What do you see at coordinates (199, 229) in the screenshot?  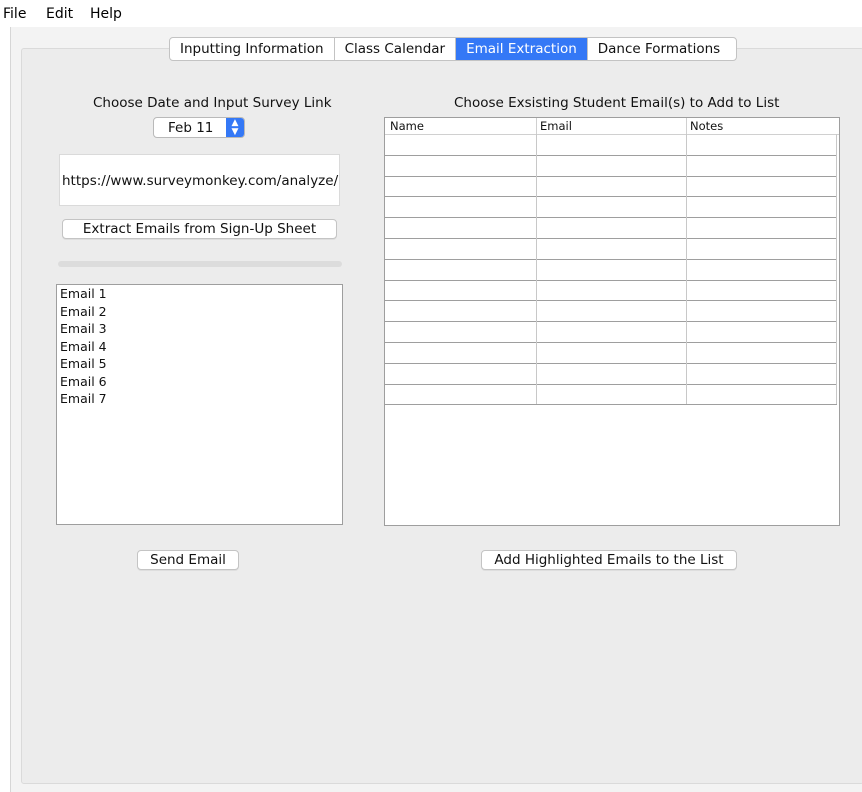 I see `extract-emails-button: Extract Emails from Sign-Up Sheet` at bounding box center [199, 229].